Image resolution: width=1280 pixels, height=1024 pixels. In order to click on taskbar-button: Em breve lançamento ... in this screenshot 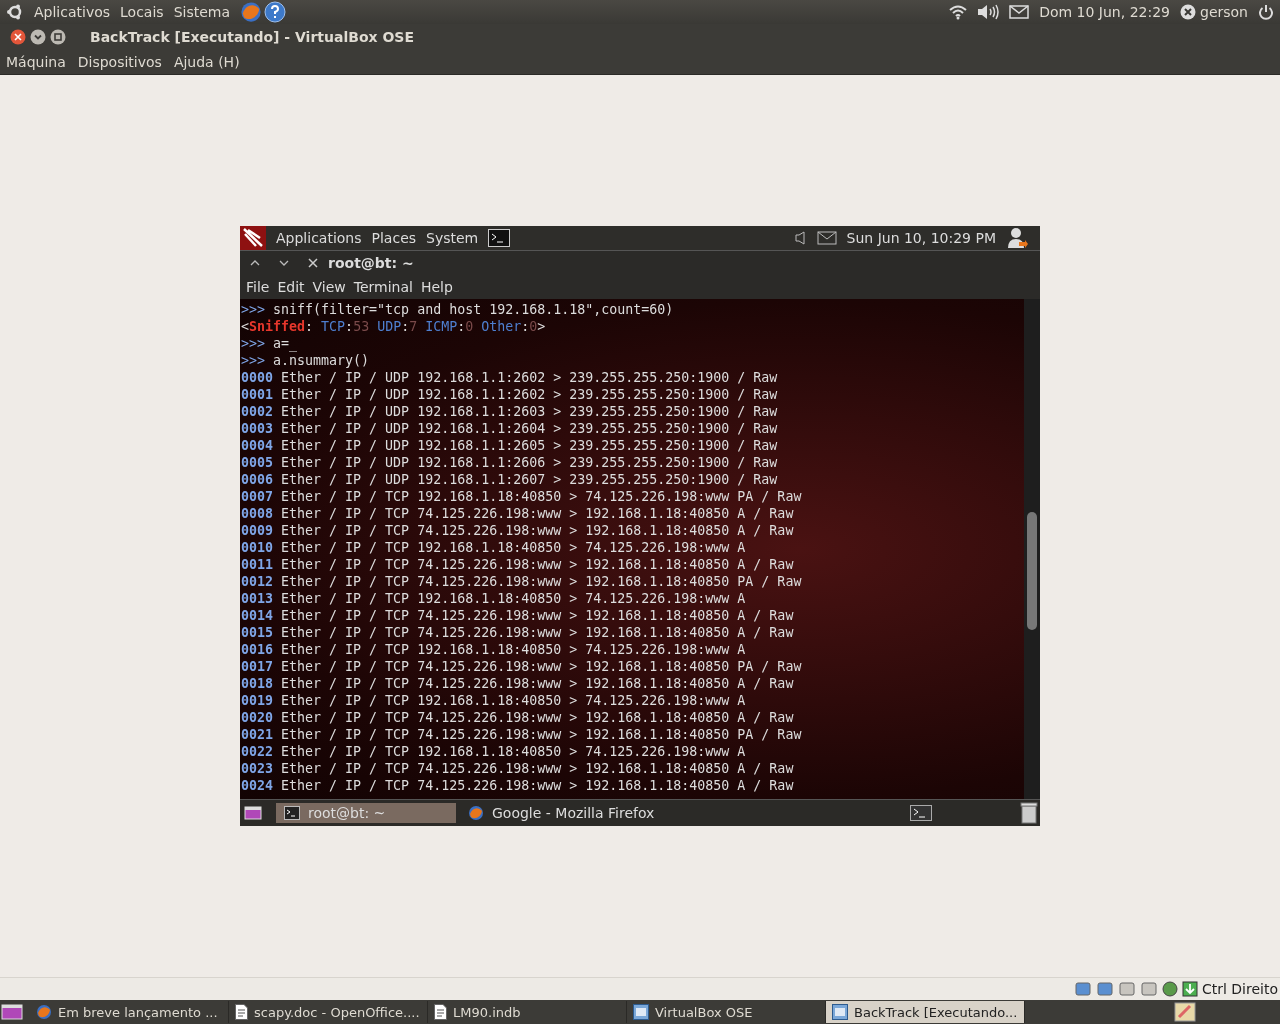, I will do `click(129, 1012)`.